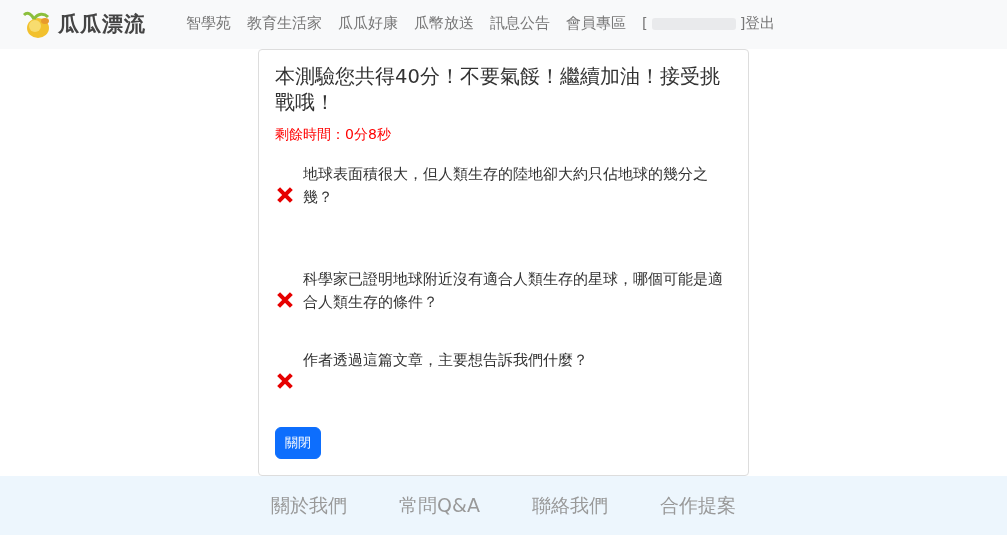 The height and width of the screenshot is (535, 1007). Describe the element at coordinates (446, 361) in the screenshot. I see `question-text: 作者透過這篇文章，主要想告訴我們什麼？` at that location.